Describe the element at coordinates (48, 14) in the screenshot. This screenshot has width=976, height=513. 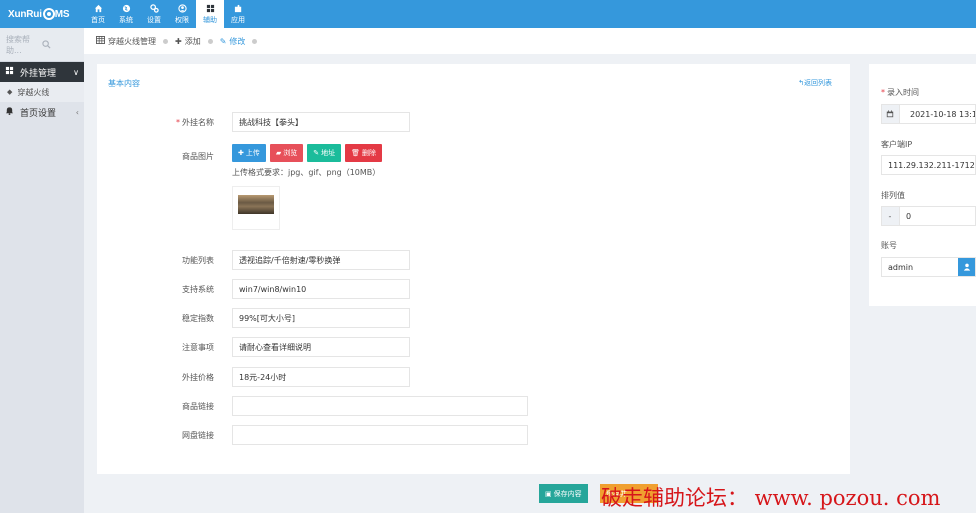
I see `logo-ring-icon` at that location.